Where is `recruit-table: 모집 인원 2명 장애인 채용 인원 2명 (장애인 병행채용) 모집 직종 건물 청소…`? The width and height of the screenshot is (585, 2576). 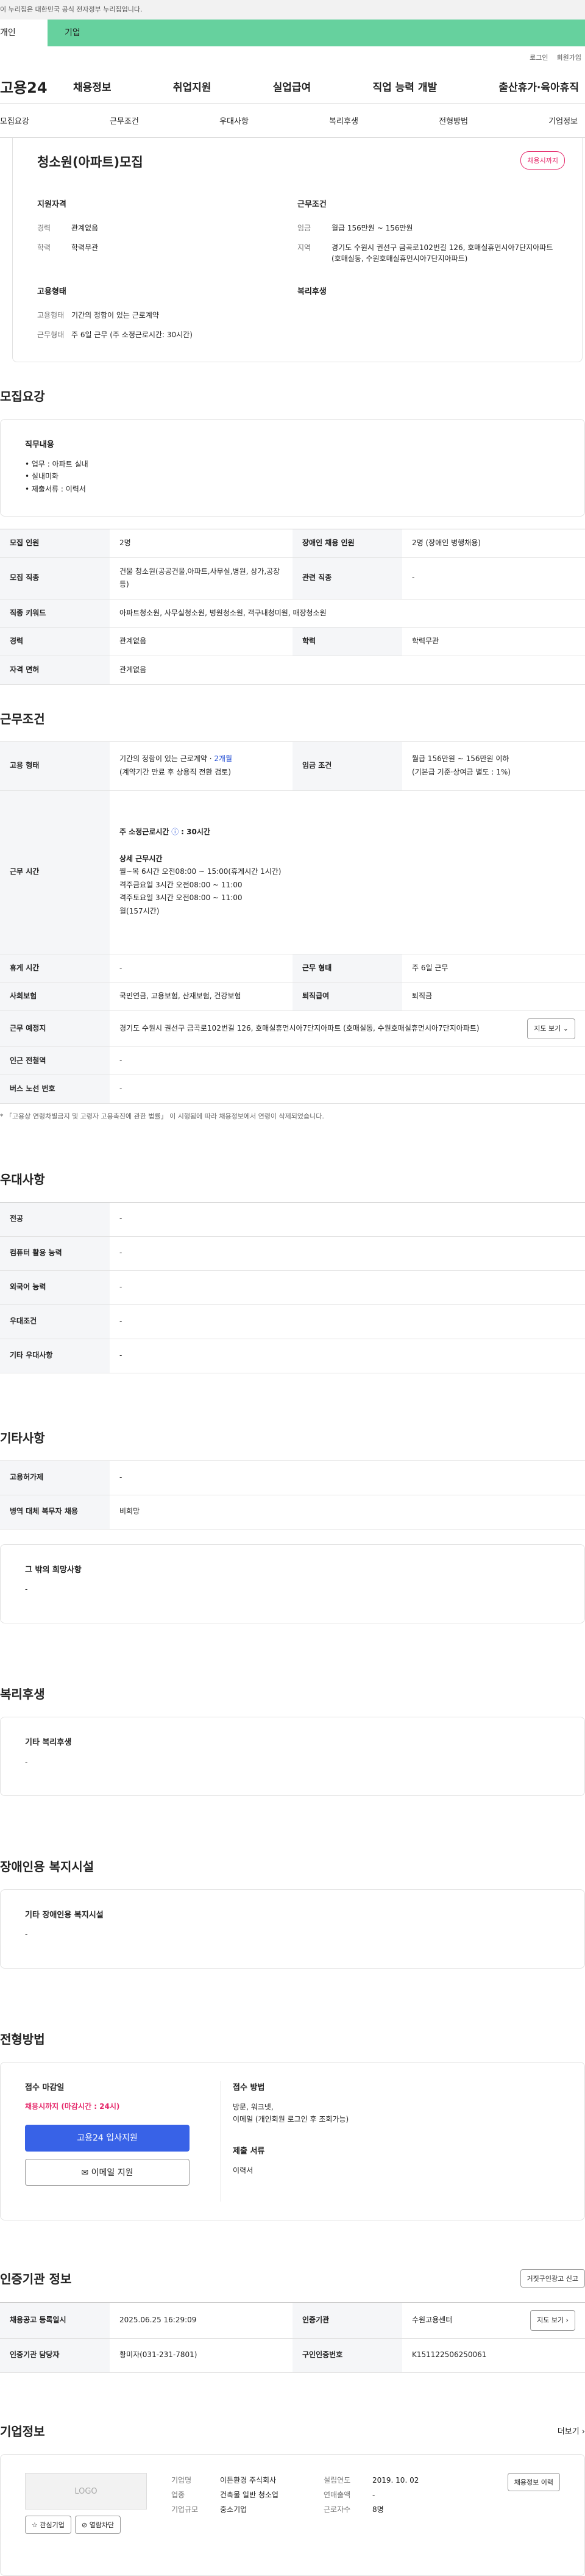
recruit-table: 모집 인원 2명 장애인 채용 인원 2명 (장애인 병행채용) 모집 직종 건물 청소… is located at coordinates (292, 607).